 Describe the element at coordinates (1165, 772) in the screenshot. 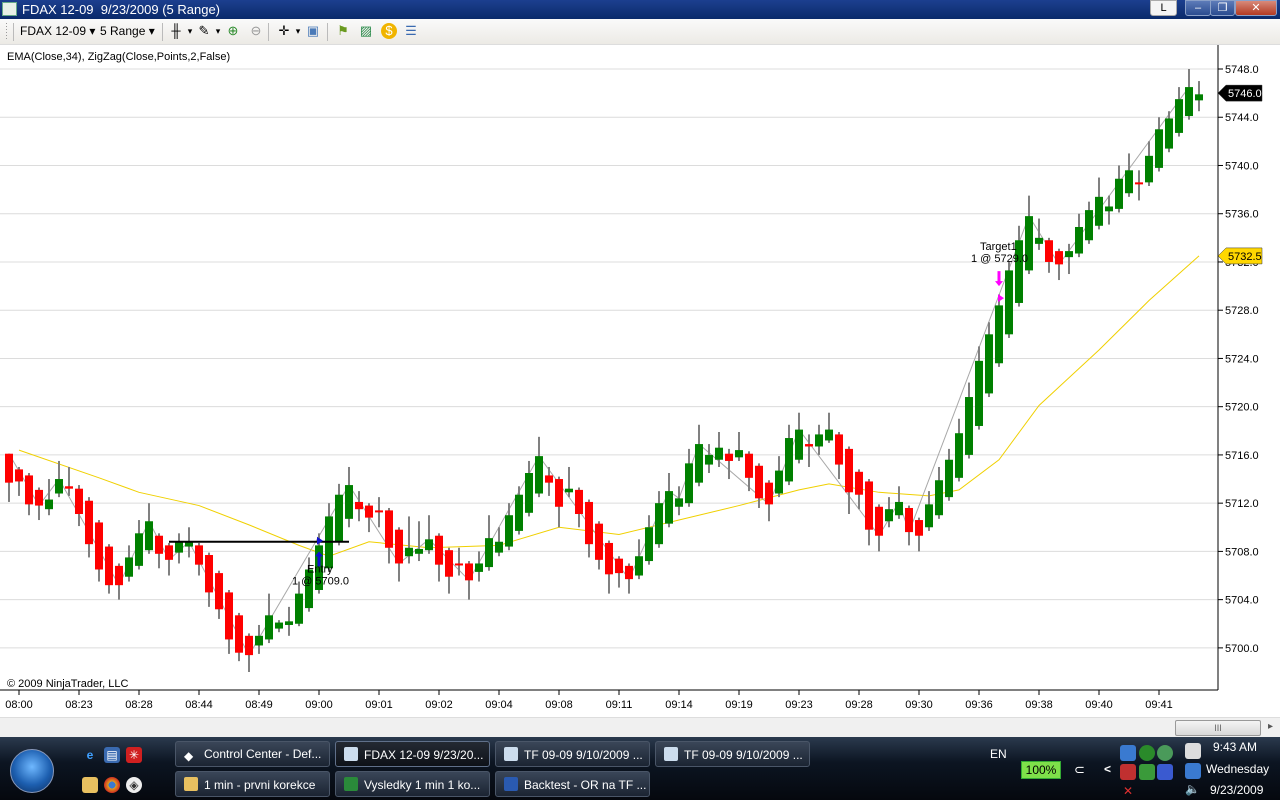

I see `tray-app-icon` at that location.